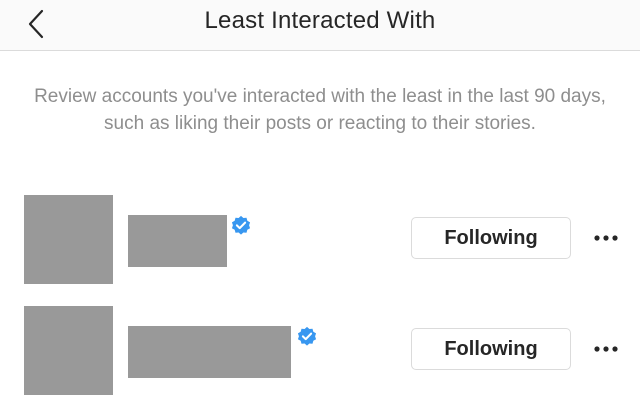  I want to click on top-bar: Least Interacted With, so click(320, 25).